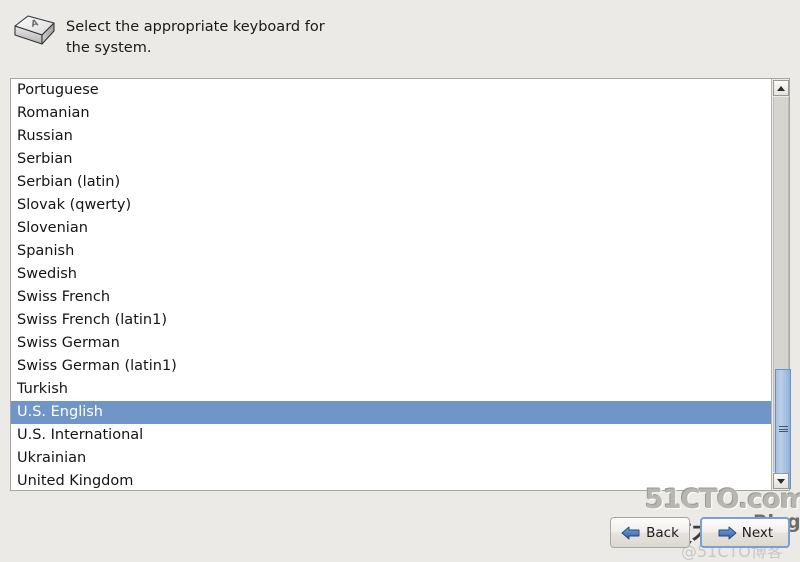  Describe the element at coordinates (391, 90) in the screenshot. I see `list-item: Portuguese` at that location.